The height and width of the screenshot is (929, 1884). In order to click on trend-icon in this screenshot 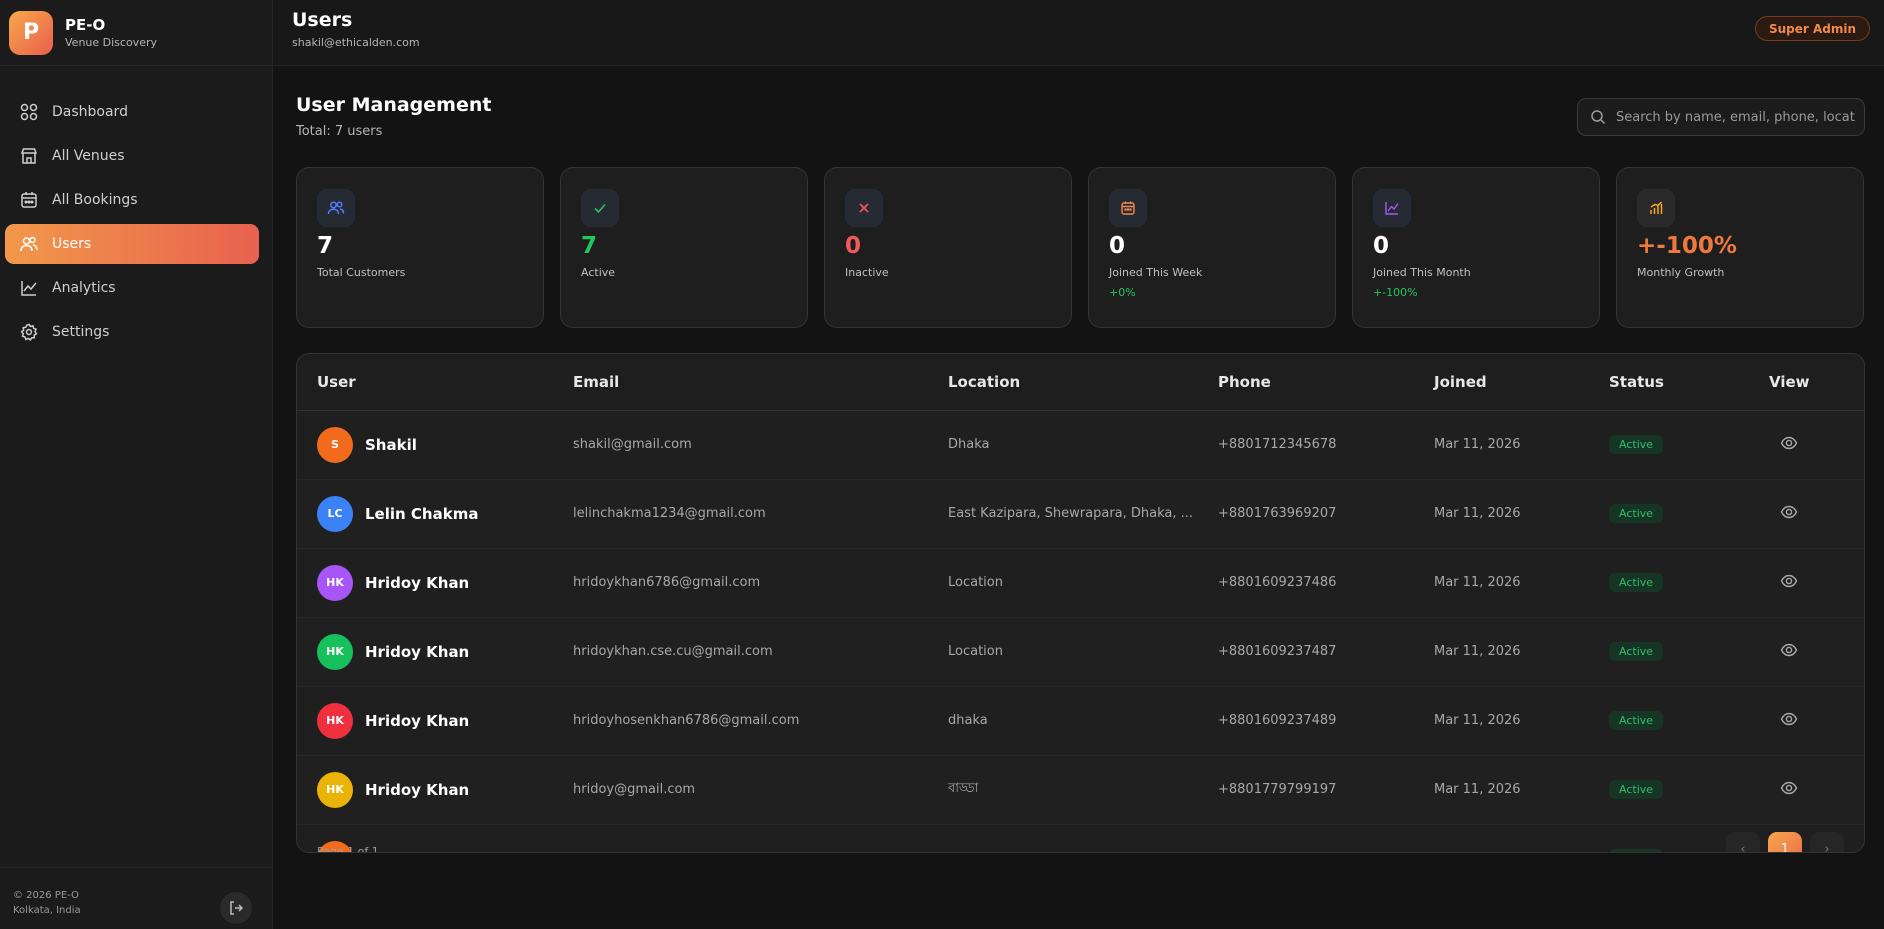, I will do `click(1392, 208)`.